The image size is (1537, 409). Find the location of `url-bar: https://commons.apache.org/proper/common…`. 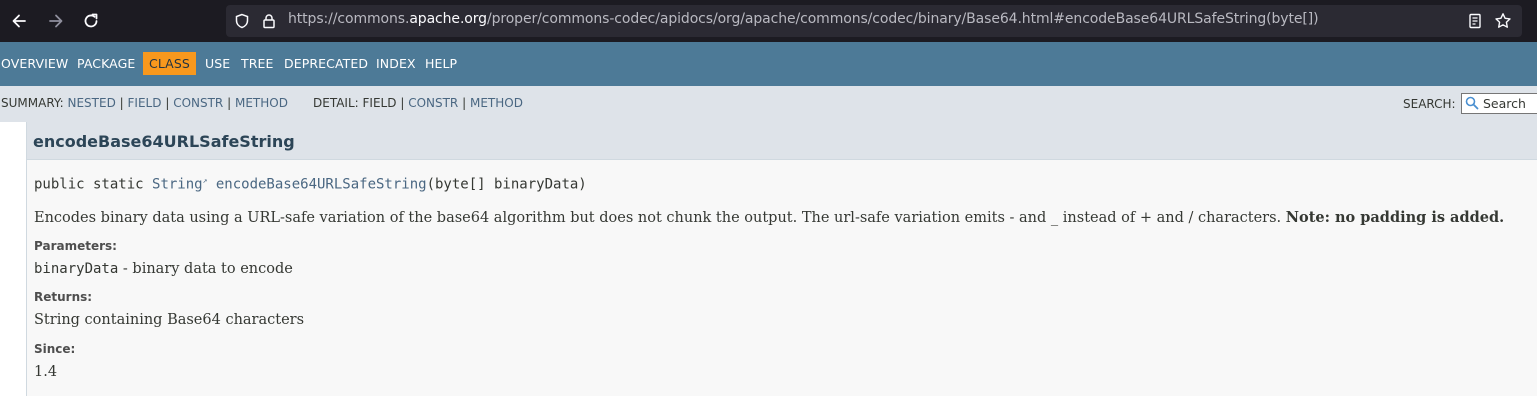

url-bar: https://commons.apache.org/proper/common… is located at coordinates (874, 21).